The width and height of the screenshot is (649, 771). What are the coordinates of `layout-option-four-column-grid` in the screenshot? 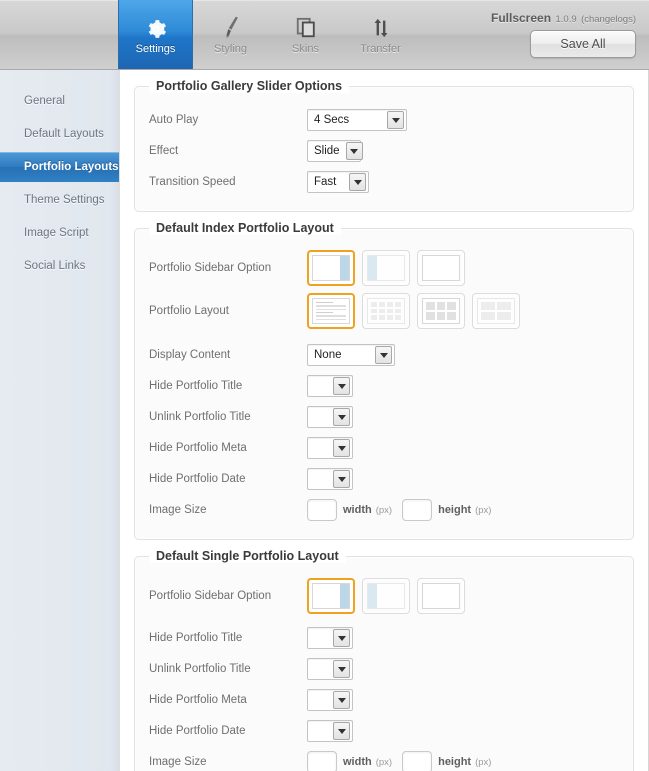 It's located at (386, 311).